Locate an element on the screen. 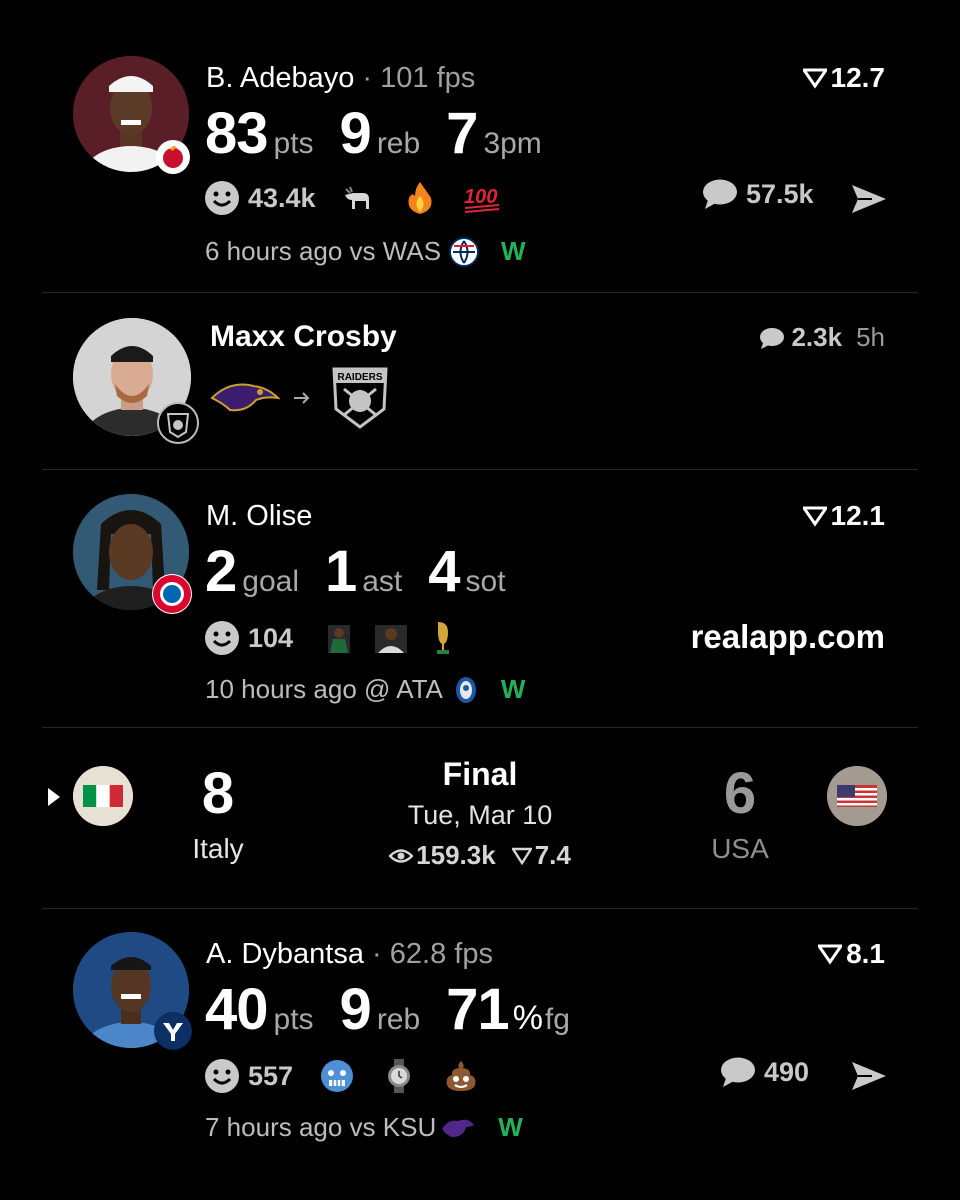 This screenshot has width=960, height=1200. stat-line: 83 pts 9 reb 7 3pm is located at coordinates (386, 133).